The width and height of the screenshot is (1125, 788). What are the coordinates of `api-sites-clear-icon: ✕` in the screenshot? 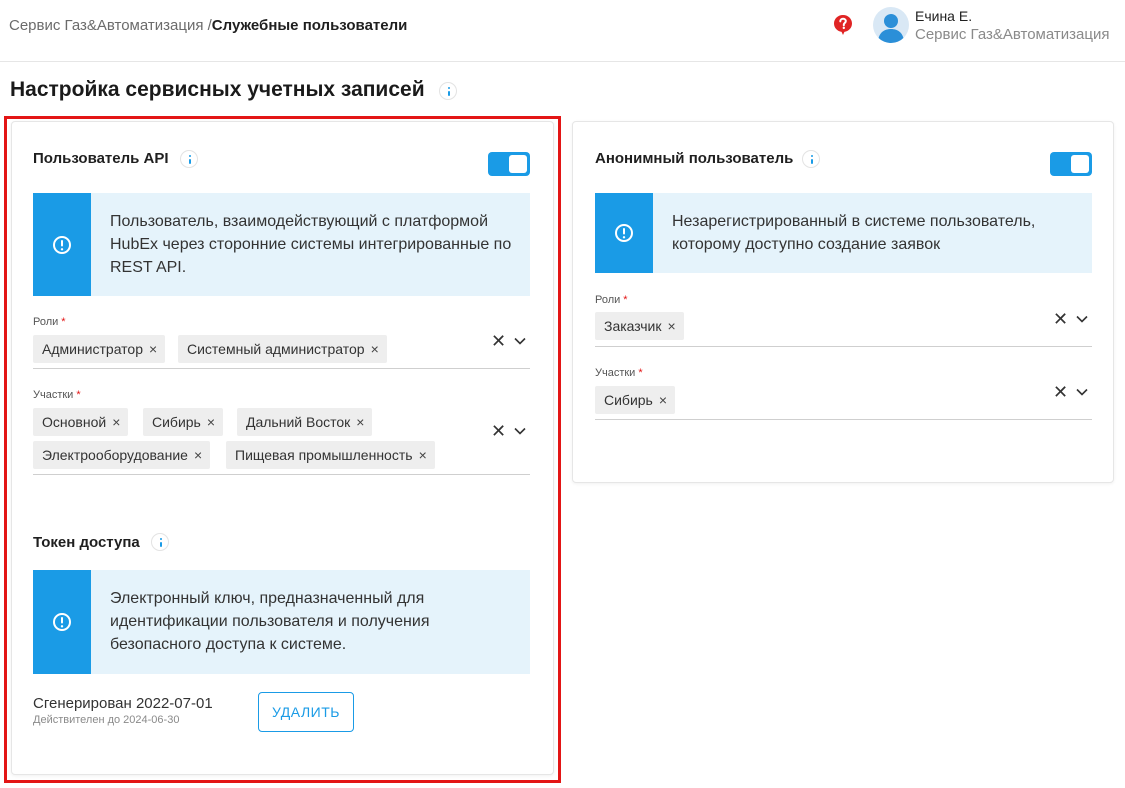 It's located at (498, 431).